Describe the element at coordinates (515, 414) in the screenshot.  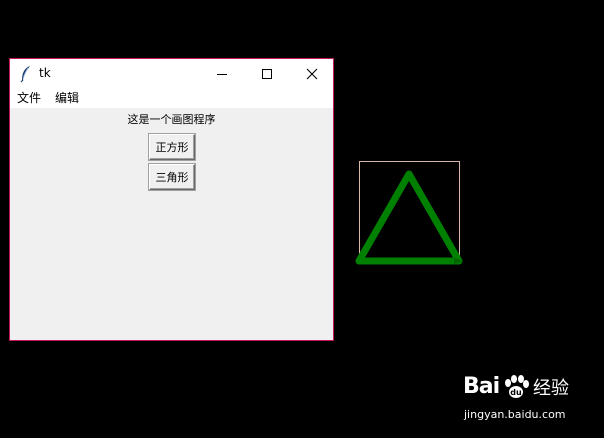
I see `watermark-url: jingyan.baidu.com` at that location.